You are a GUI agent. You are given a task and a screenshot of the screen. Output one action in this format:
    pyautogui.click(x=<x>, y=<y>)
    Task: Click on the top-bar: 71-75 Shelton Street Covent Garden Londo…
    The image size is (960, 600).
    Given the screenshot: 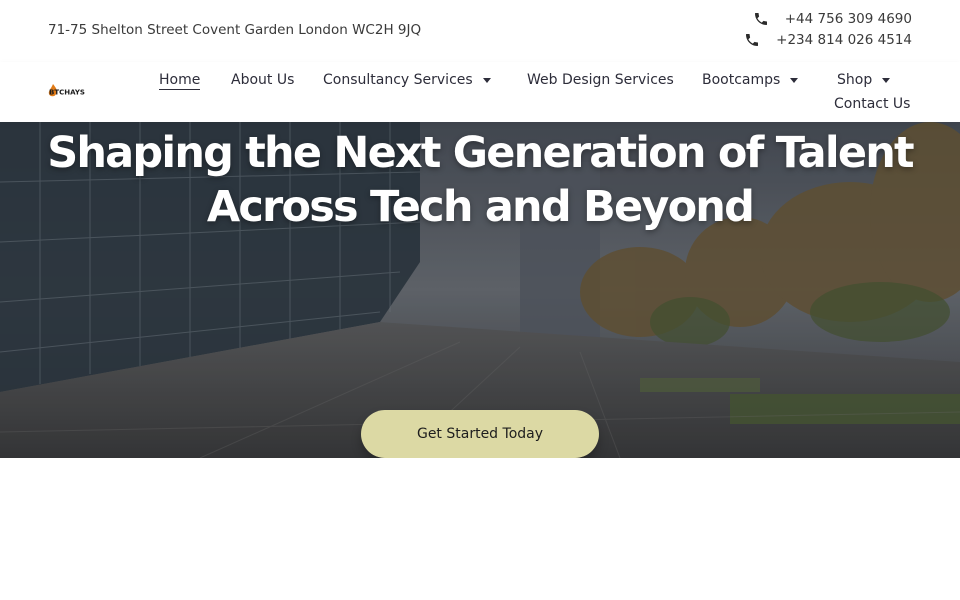 What is the action you would take?
    pyautogui.click(x=480, y=31)
    